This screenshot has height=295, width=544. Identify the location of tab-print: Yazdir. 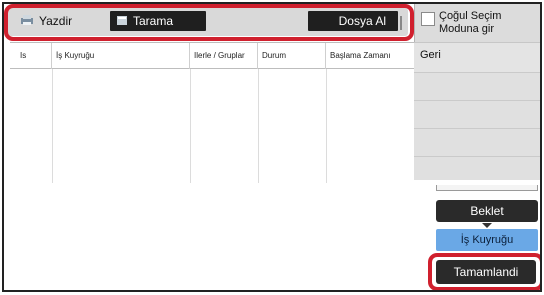
(60, 21).